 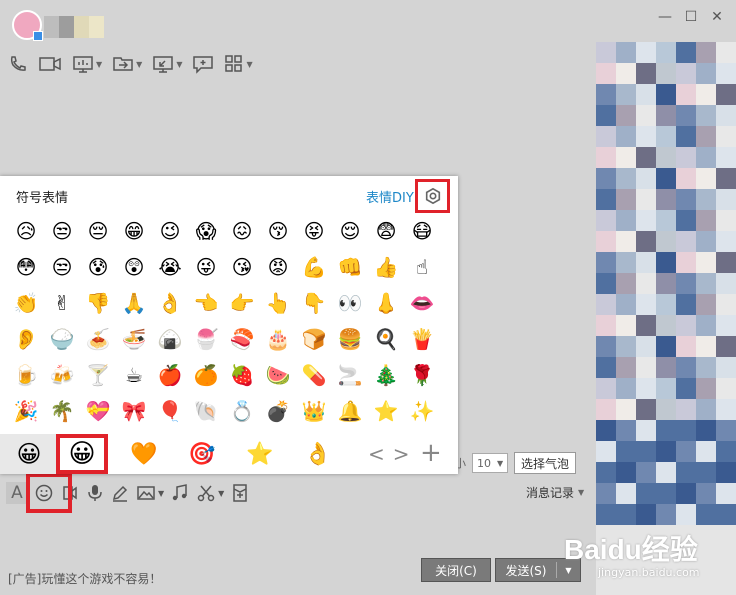 I want to click on emoji-item: ✨, so click(x=422, y=411).